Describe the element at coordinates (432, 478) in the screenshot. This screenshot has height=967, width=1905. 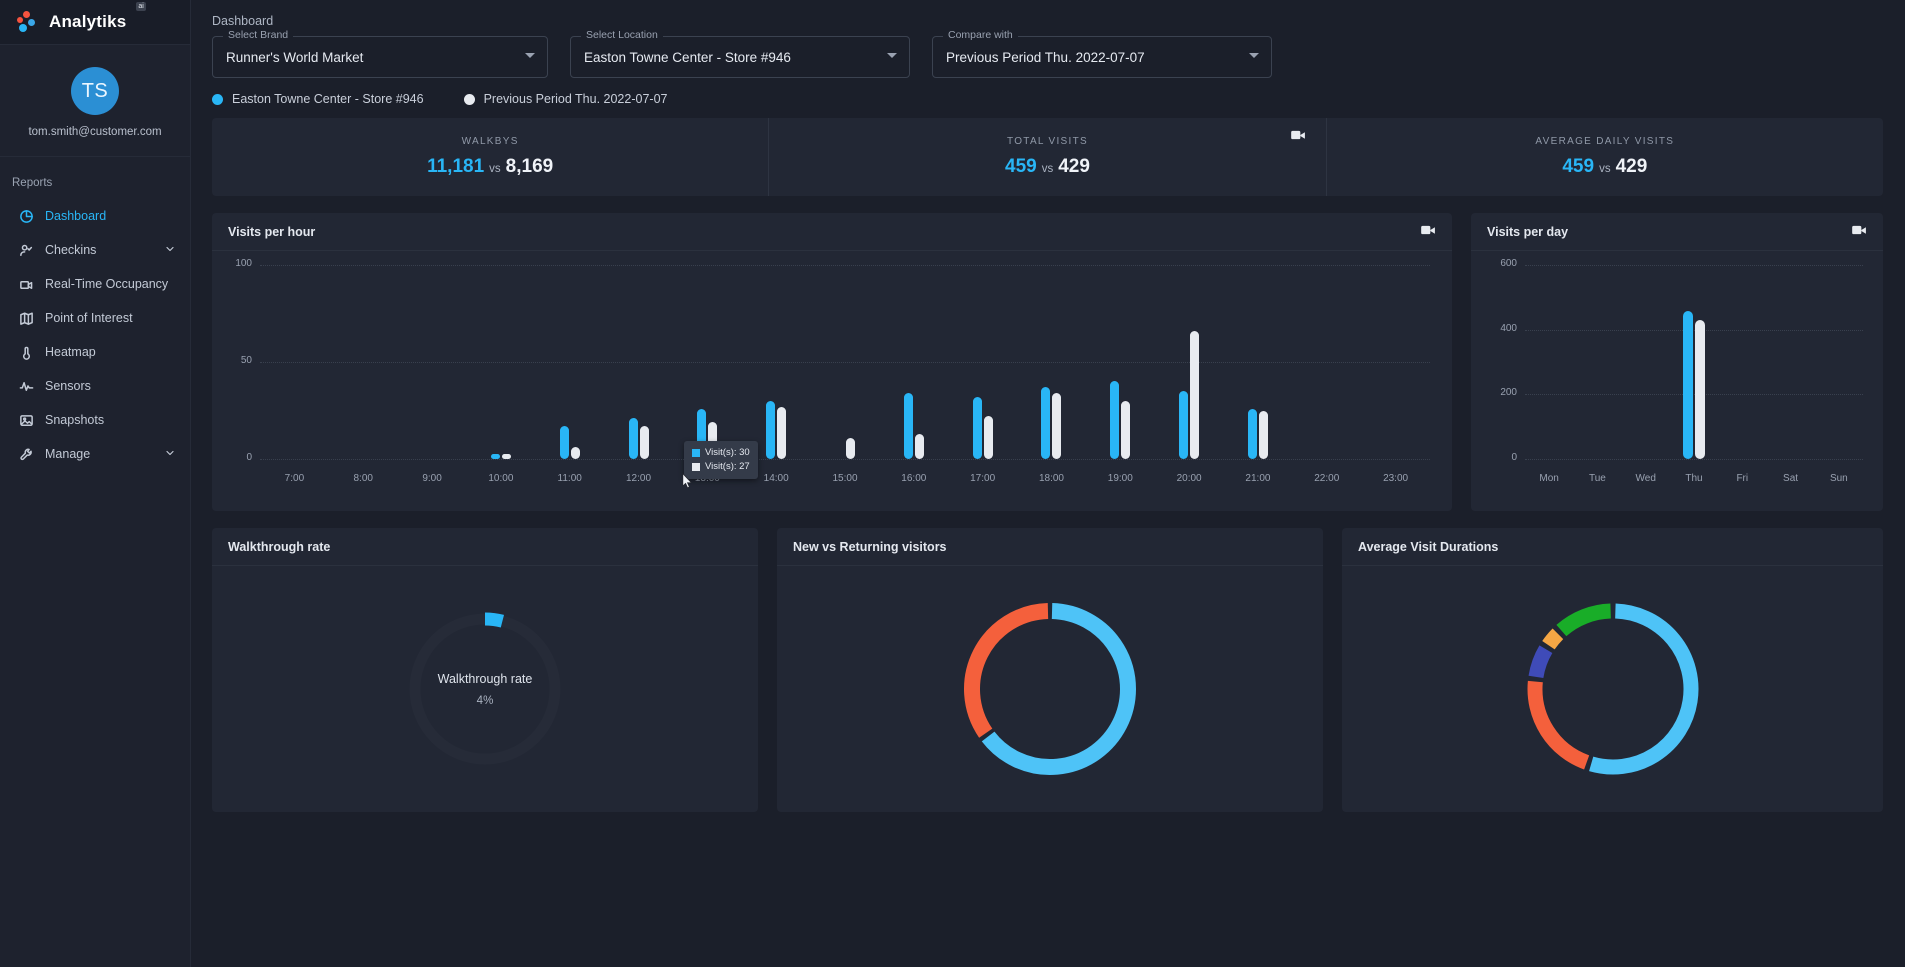
I see `x-axis-tick: 9:00` at that location.